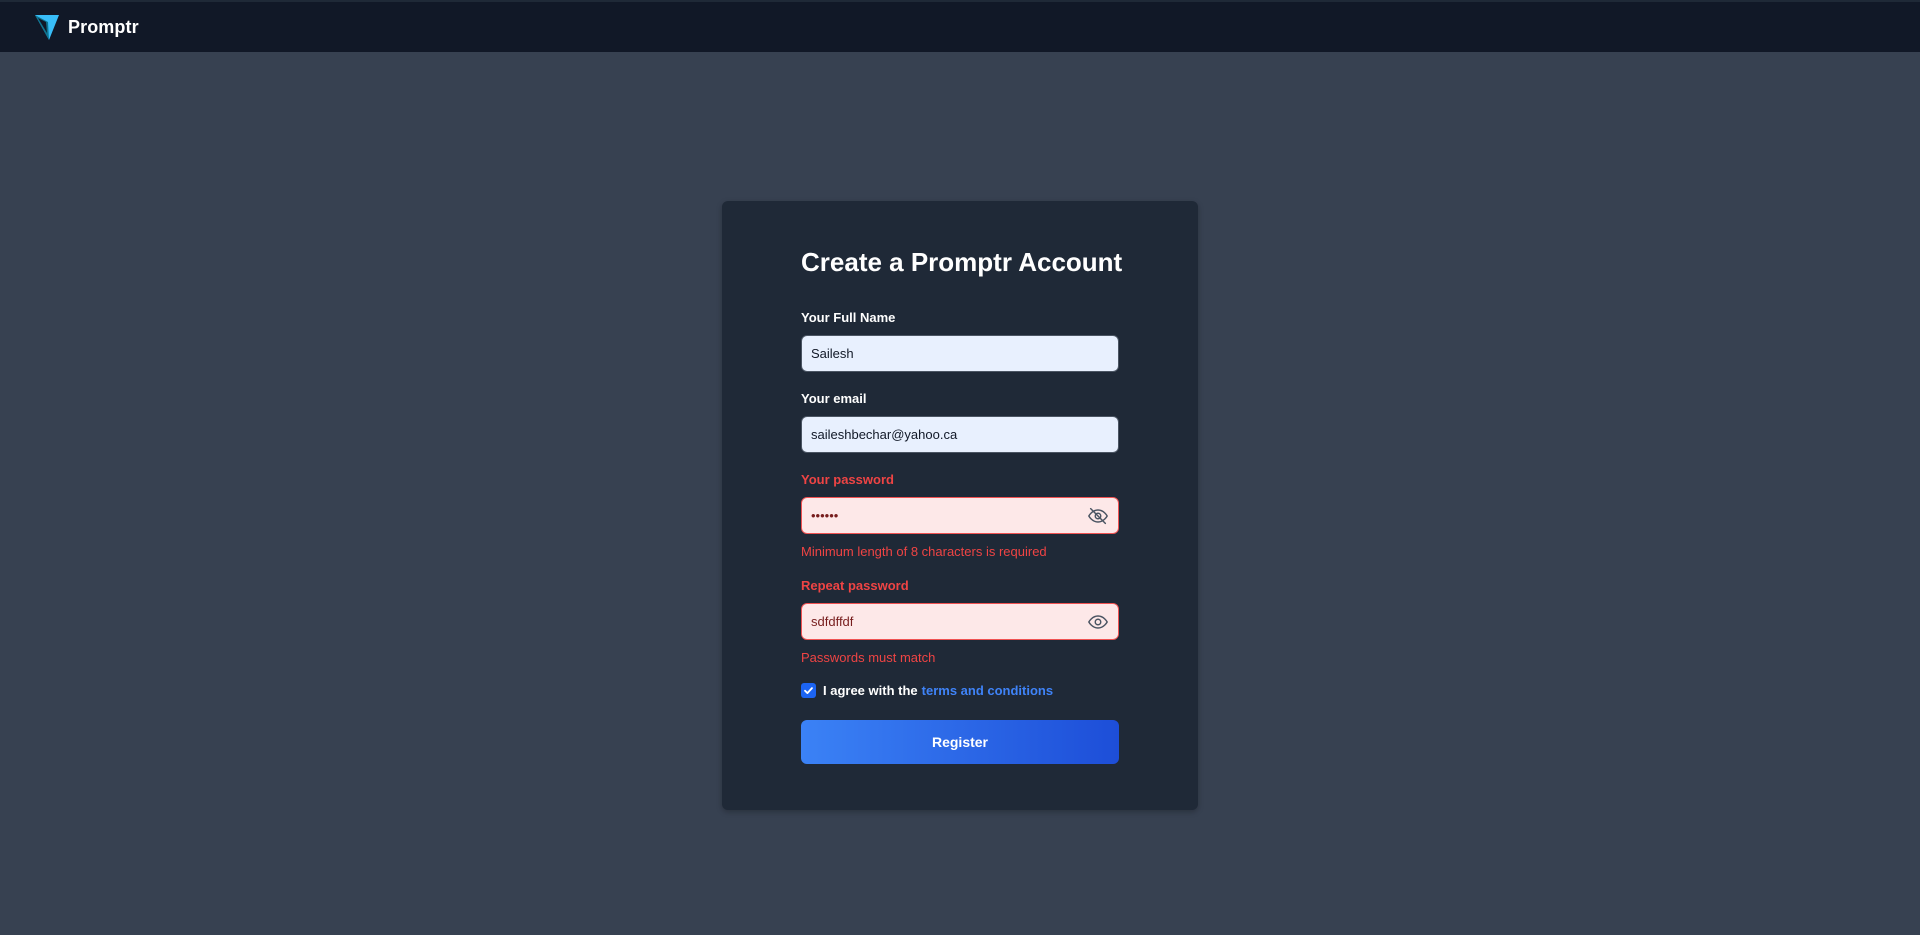  What do you see at coordinates (960, 742) in the screenshot?
I see `register-button: Register` at bounding box center [960, 742].